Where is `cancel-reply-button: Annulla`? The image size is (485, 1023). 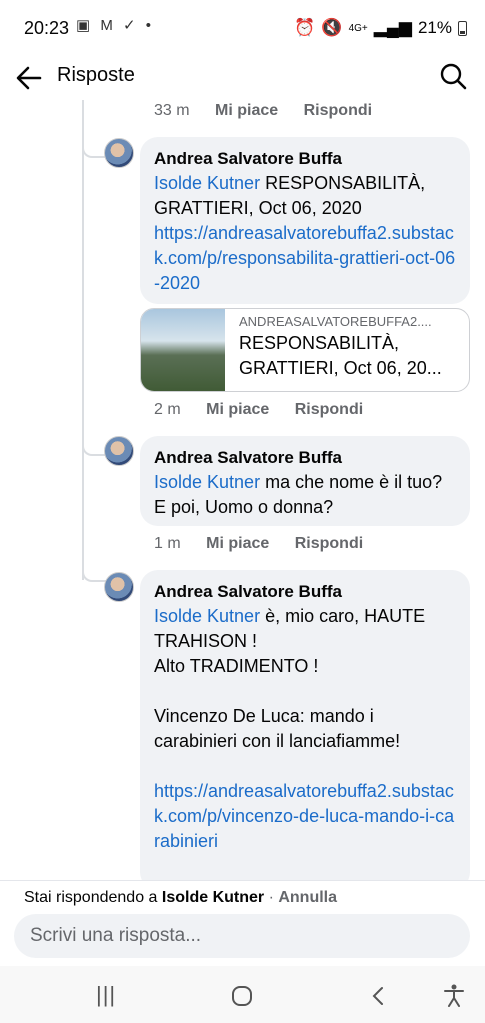 cancel-reply-button: Annulla is located at coordinates (307, 897).